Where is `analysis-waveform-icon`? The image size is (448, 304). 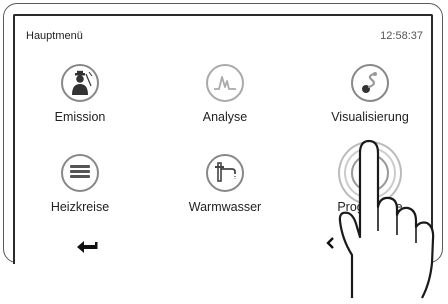
analysis-waveform-icon is located at coordinates (225, 83).